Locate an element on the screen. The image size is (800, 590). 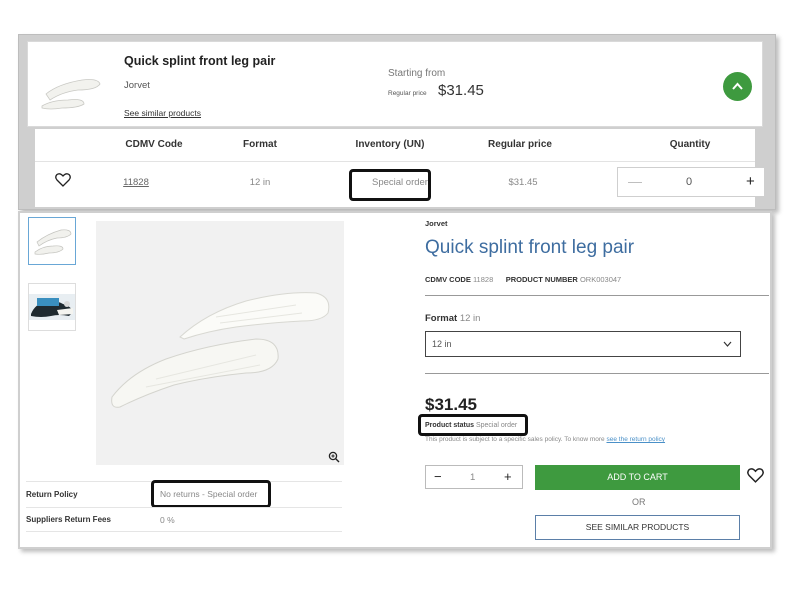
collapse-button is located at coordinates (737, 86).